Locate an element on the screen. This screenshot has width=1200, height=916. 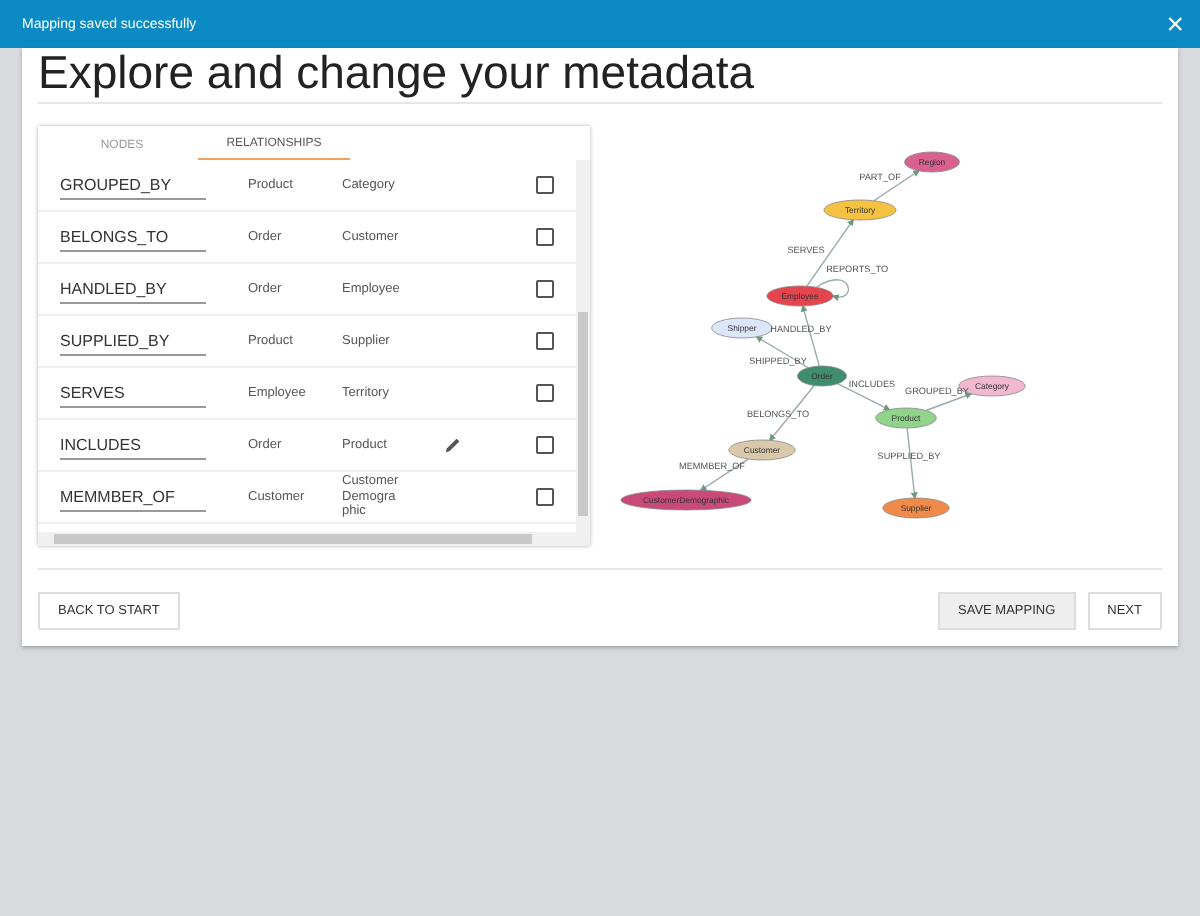
page-title: Explore and change your metadata is located at coordinates (397, 74).